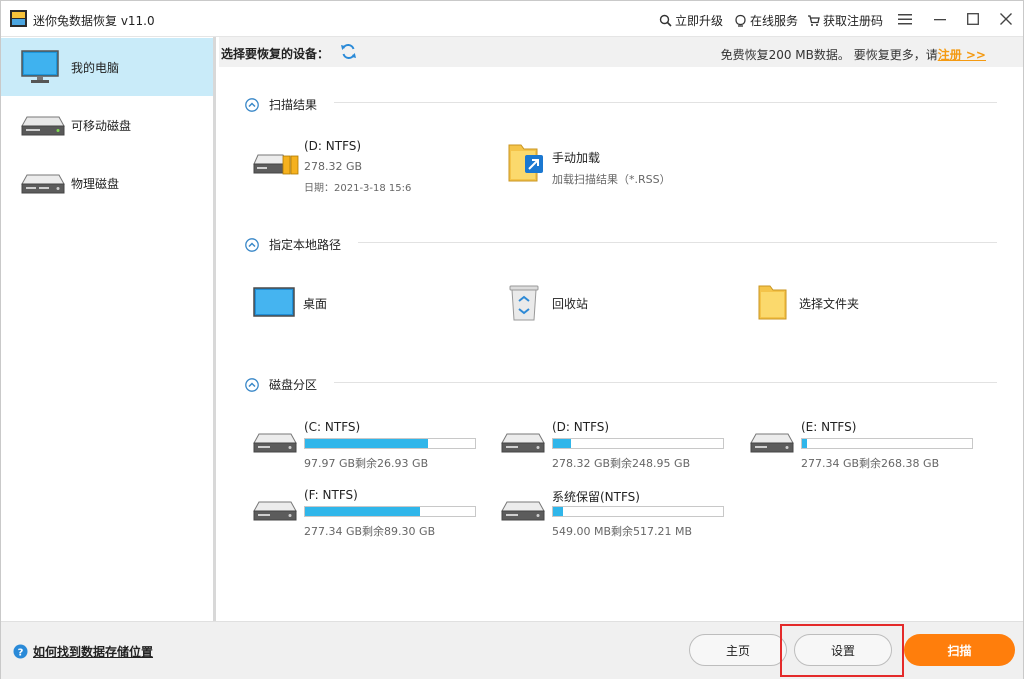 The width and height of the screenshot is (1024, 679). I want to click on upgrade-button: 立即升级, so click(691, 20).